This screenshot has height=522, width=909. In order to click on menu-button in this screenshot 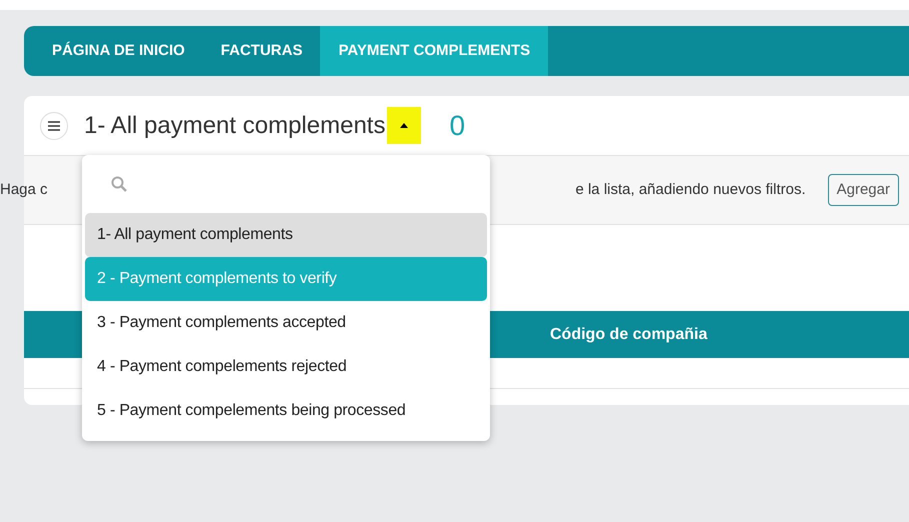, I will do `click(54, 126)`.